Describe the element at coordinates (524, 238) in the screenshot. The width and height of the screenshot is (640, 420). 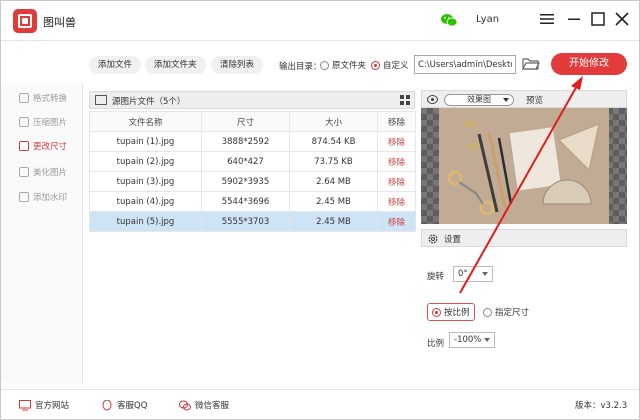
I see `settings-header: 设置` at that location.